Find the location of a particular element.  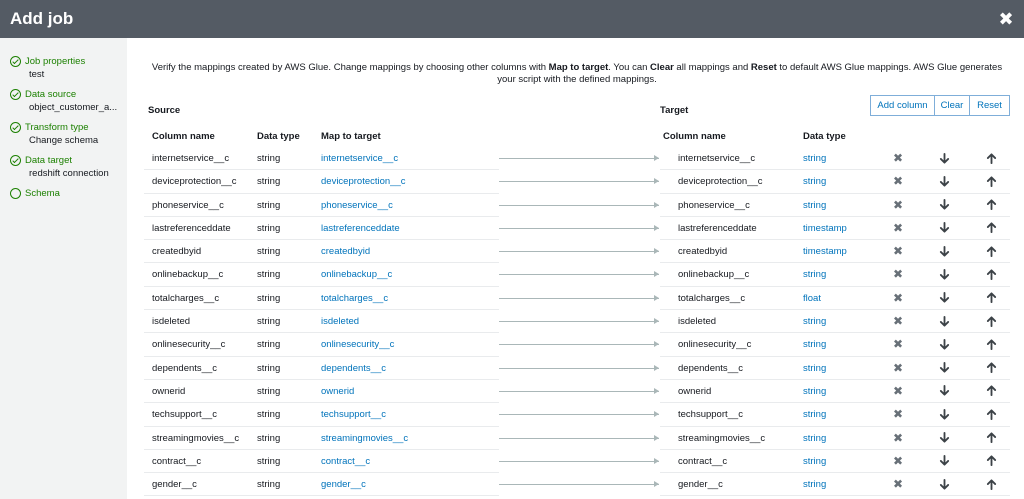

source-column-name: onlinesecurity__c is located at coordinates (189, 345).